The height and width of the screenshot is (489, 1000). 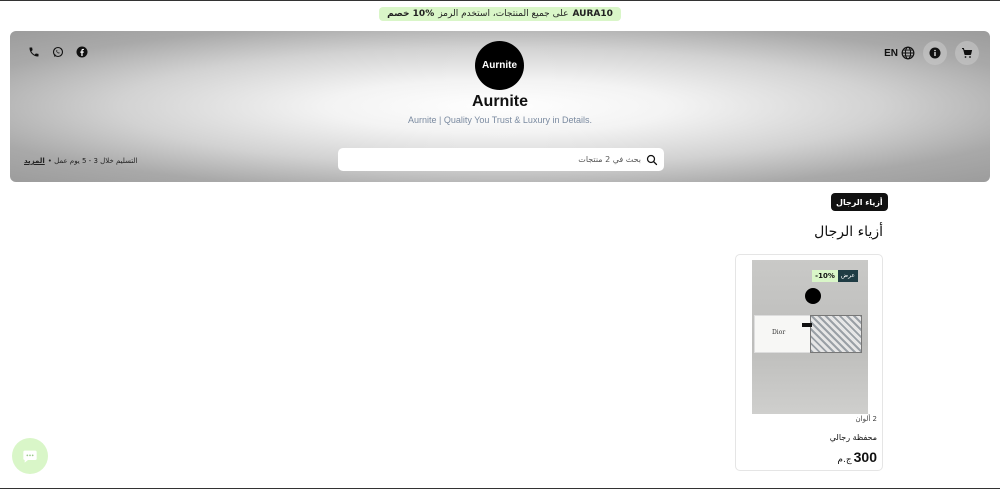 I want to click on logo-text: Aurnite, so click(x=499, y=65).